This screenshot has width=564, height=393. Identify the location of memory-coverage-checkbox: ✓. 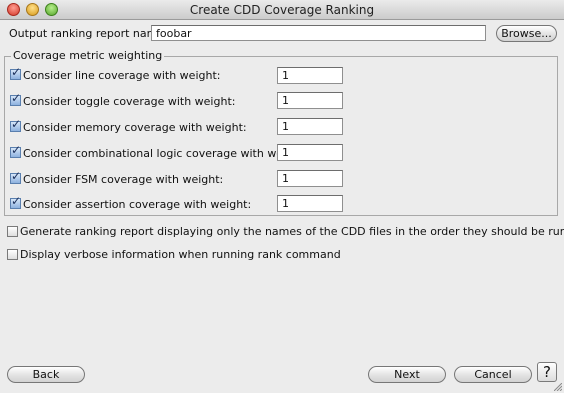
(15, 124).